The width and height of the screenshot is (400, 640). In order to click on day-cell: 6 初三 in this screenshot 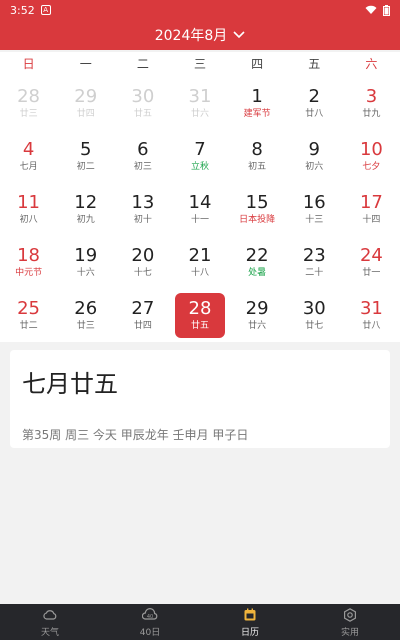, I will do `click(142, 155)`.